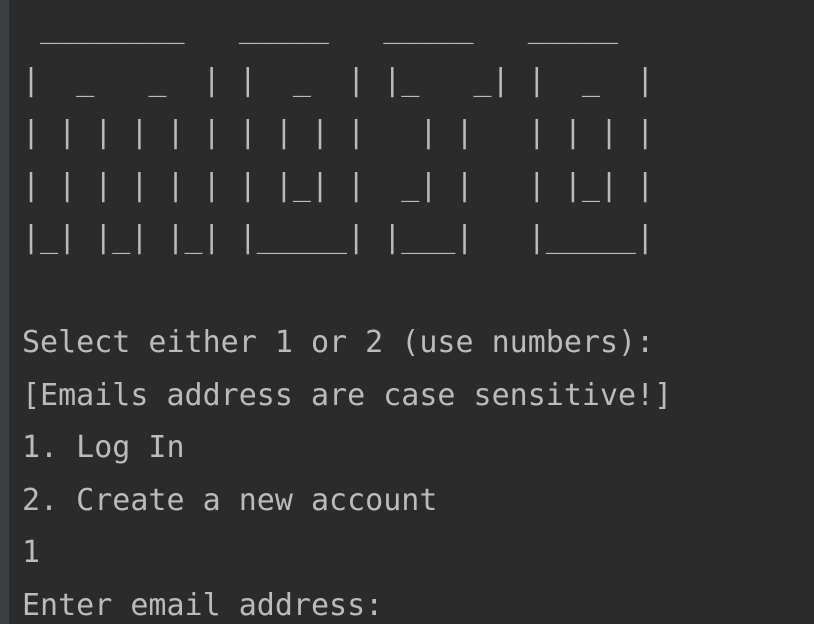 This screenshot has height=624, width=814. Describe the element at coordinates (338, 80) in the screenshot. I see `banner-line-2: | _ _ | | _ | |_ _| | _ |` at that location.